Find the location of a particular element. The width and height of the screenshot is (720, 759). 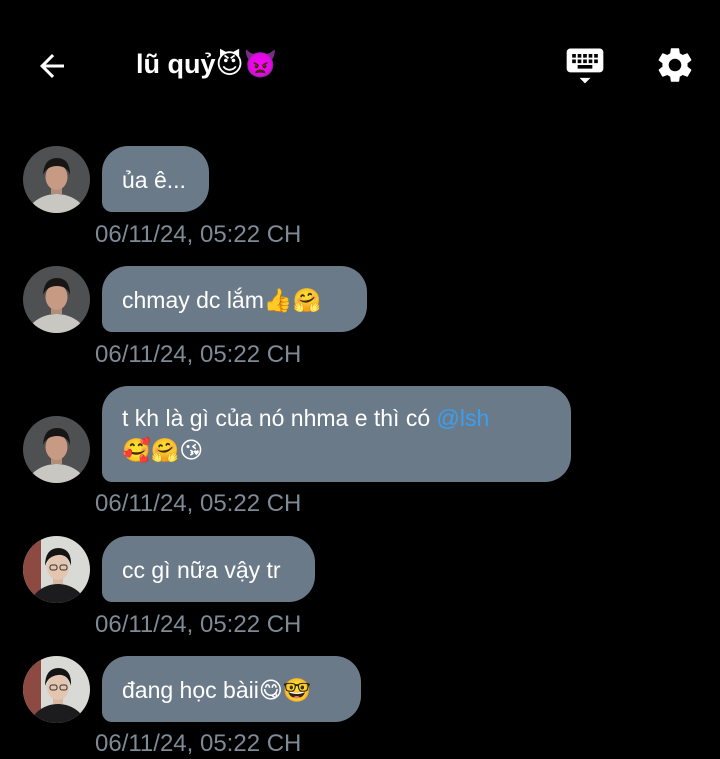

settings-button is located at coordinates (675, 65).